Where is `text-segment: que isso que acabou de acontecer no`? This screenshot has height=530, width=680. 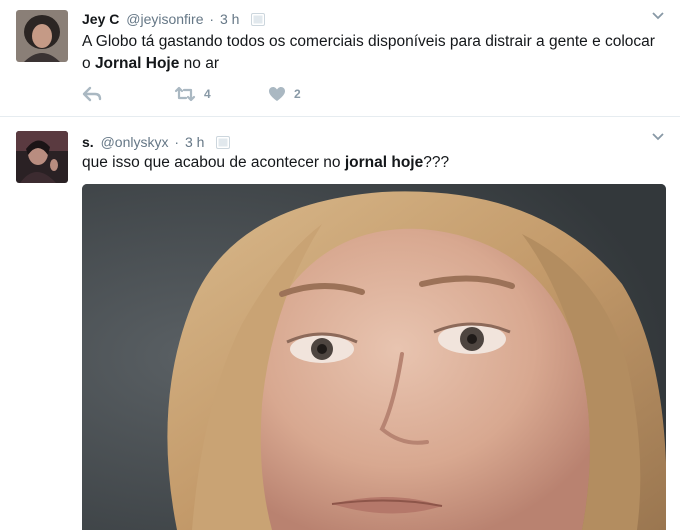 text-segment: que isso que acabou de acontecer no is located at coordinates (213, 162).